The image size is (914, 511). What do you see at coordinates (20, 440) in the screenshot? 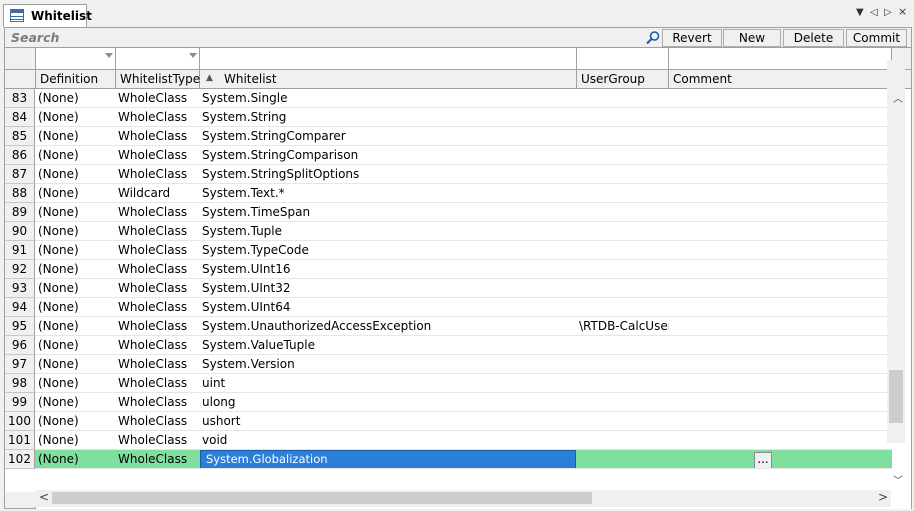
I see `row-number: 101` at bounding box center [20, 440].